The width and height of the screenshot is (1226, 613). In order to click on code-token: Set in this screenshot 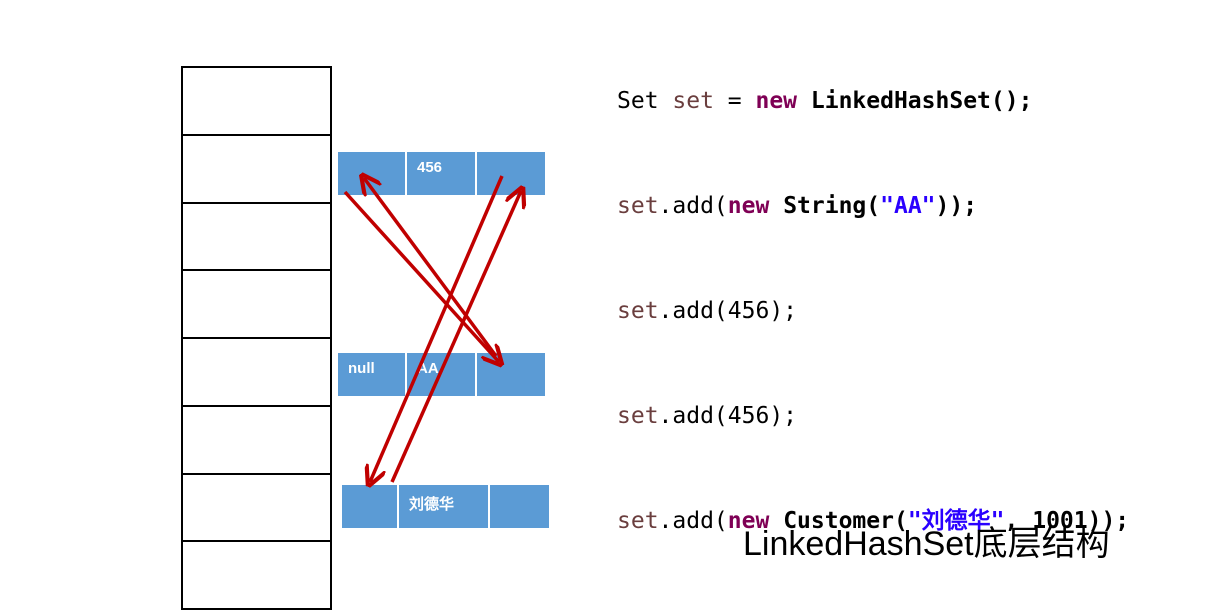, I will do `click(645, 101)`.